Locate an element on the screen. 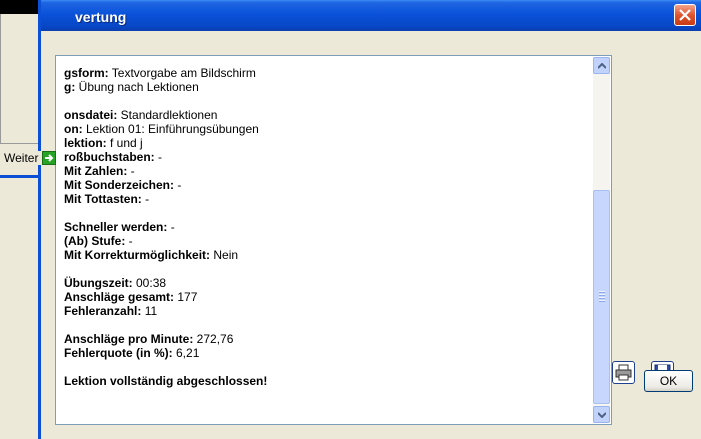 This screenshot has width=701, height=439. report-row-label: Fehleranzahl: is located at coordinates (103, 311).